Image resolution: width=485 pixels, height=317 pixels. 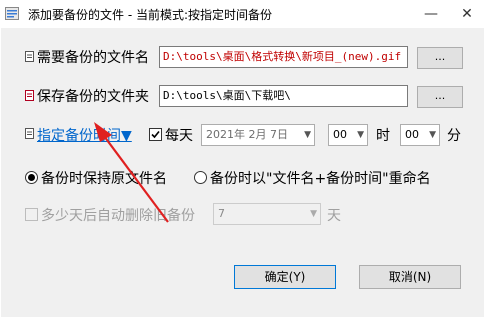 What do you see at coordinates (29, 133) in the screenshot?
I see `schedule-icon` at bounding box center [29, 133].